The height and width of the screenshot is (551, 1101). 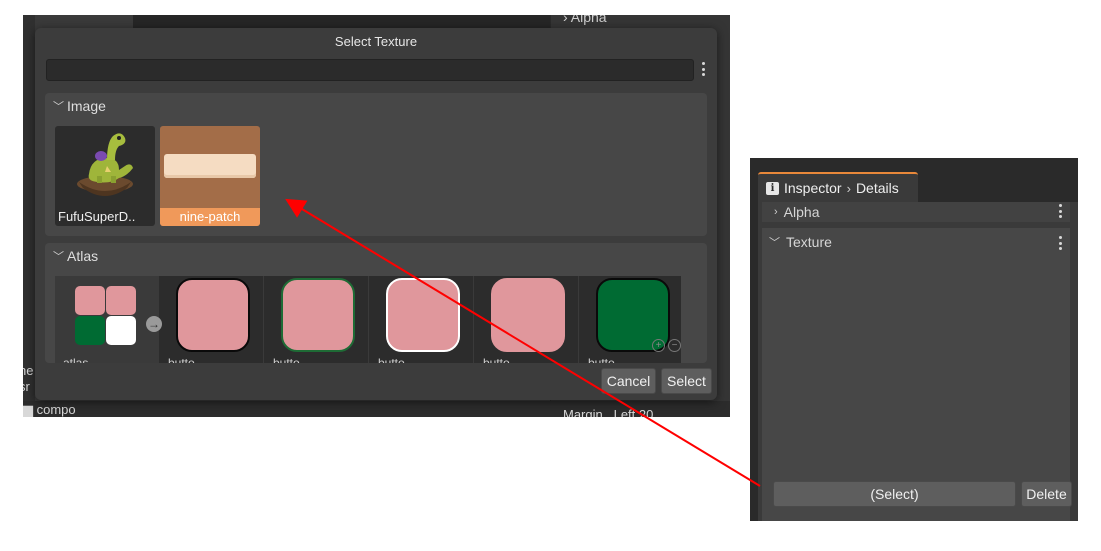 What do you see at coordinates (776, 212) in the screenshot?
I see `chevron-right-icon: ›` at bounding box center [776, 212].